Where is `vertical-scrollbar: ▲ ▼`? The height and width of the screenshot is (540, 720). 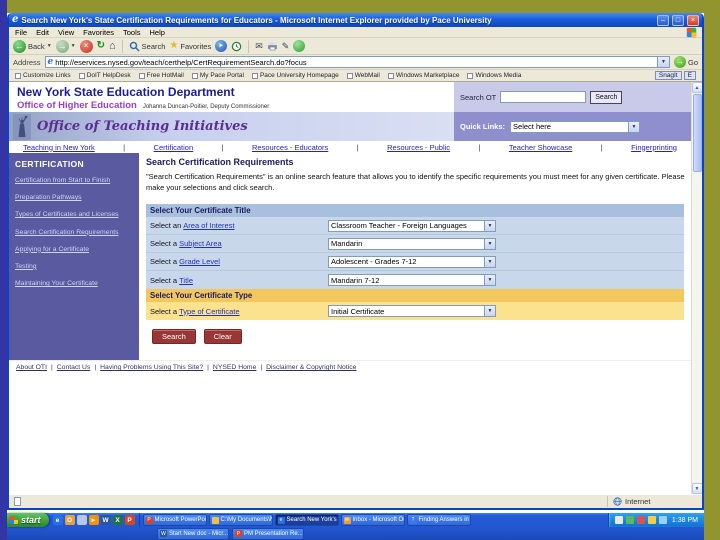 vertical-scrollbar: ▲ ▼ is located at coordinates (696, 288).